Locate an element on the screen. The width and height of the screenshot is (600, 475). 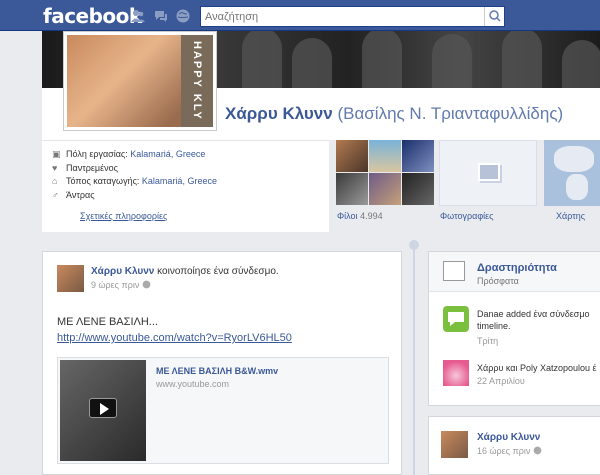
activity-item: Χάρρυ και Poly Xatzopoulou έ 22 Απριλίου is located at coordinates (521, 380).